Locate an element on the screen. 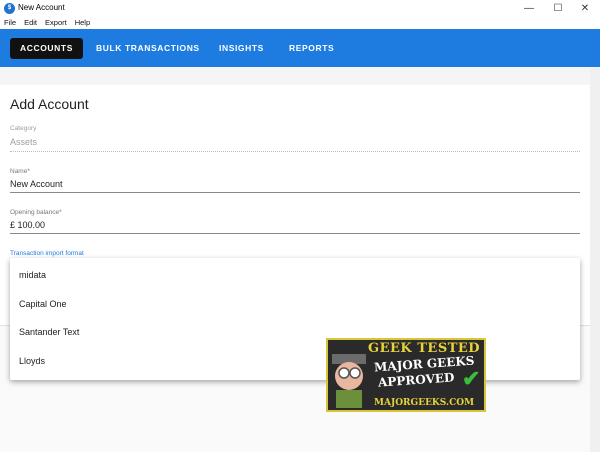  menu-help: Help is located at coordinates (82, 23).